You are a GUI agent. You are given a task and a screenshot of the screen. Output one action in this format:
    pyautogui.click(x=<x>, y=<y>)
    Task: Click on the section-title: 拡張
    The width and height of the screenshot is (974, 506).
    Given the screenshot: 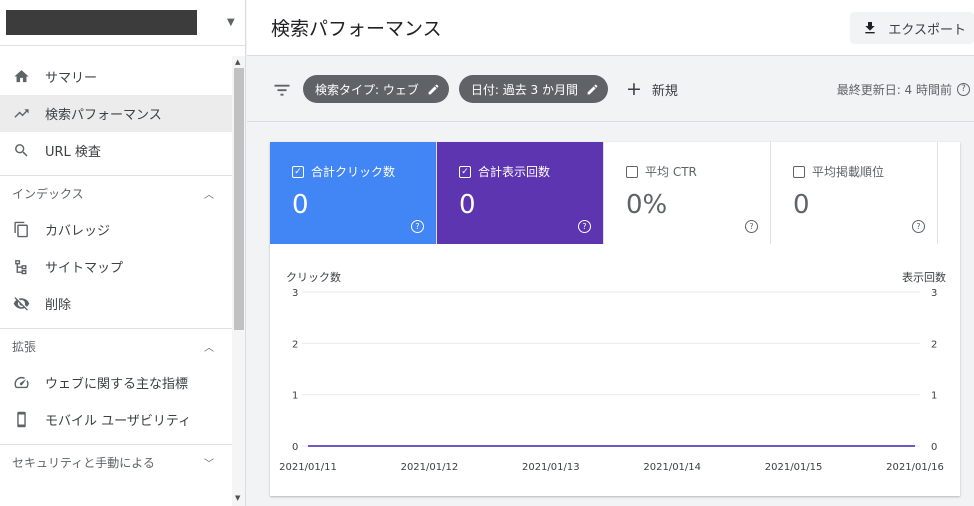 What is the action you would take?
    pyautogui.click(x=24, y=347)
    